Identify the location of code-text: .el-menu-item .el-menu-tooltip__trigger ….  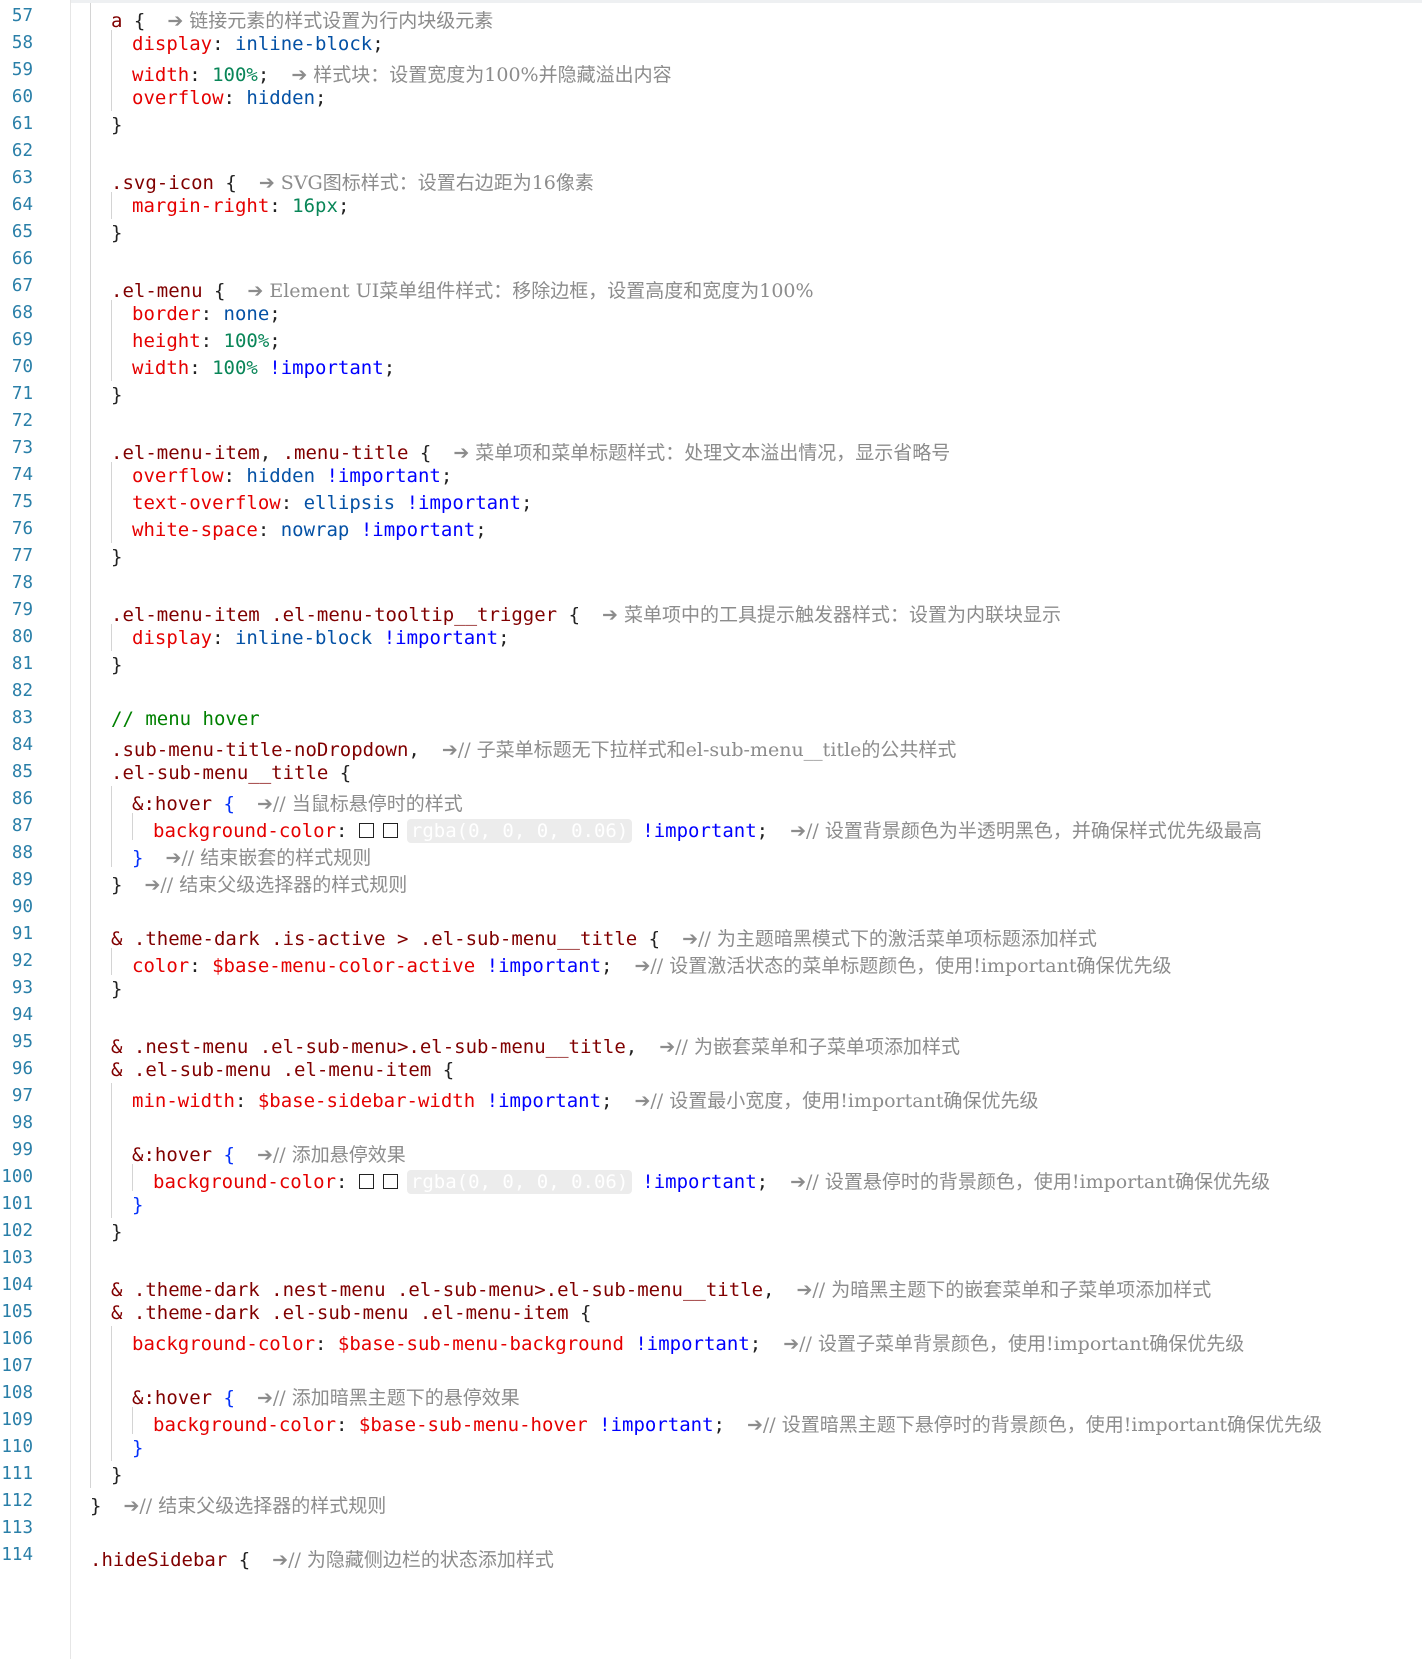
(586, 613).